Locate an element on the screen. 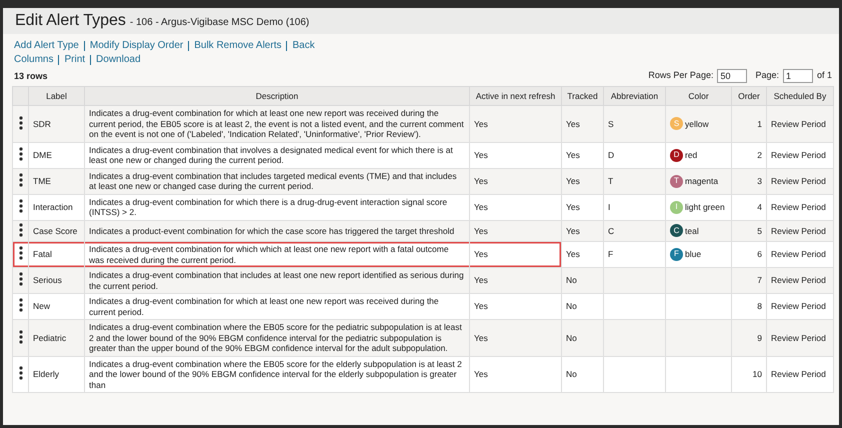 This screenshot has width=842, height=428. label-cell: Pediatric is located at coordinates (56, 338).